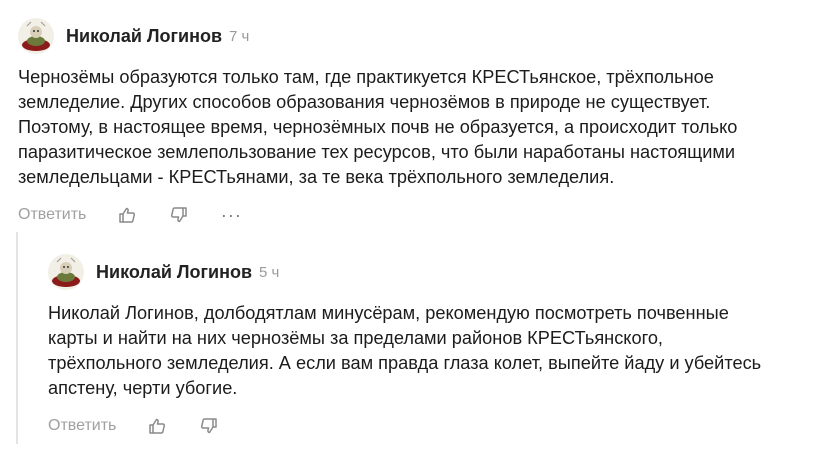 This screenshot has width=840, height=458. I want to click on comment-time: 5 ч, so click(269, 272).